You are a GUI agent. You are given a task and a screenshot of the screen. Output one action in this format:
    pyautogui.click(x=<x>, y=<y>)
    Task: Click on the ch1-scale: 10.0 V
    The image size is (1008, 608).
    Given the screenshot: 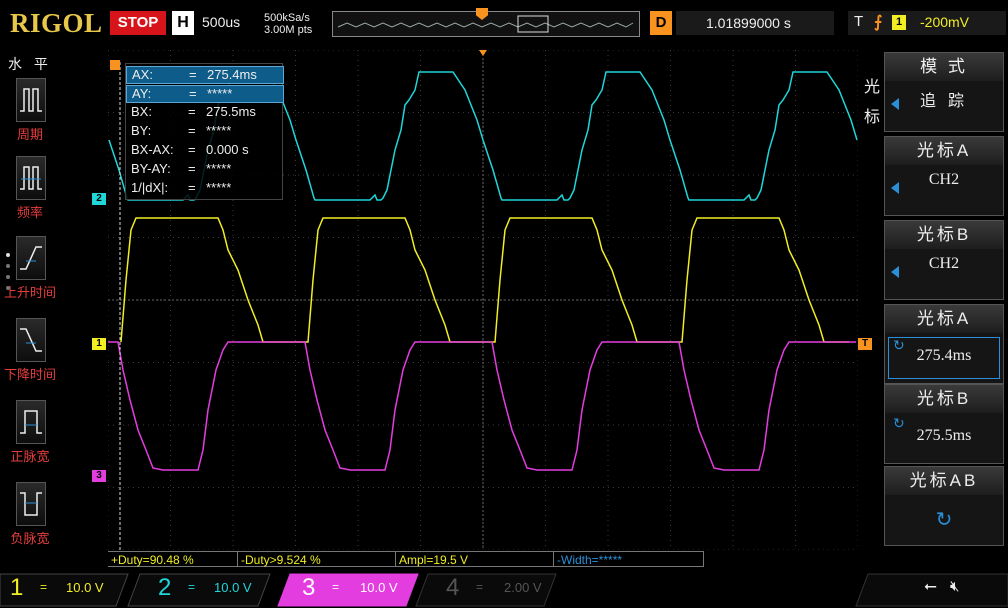 What is the action you would take?
    pyautogui.click(x=85, y=587)
    